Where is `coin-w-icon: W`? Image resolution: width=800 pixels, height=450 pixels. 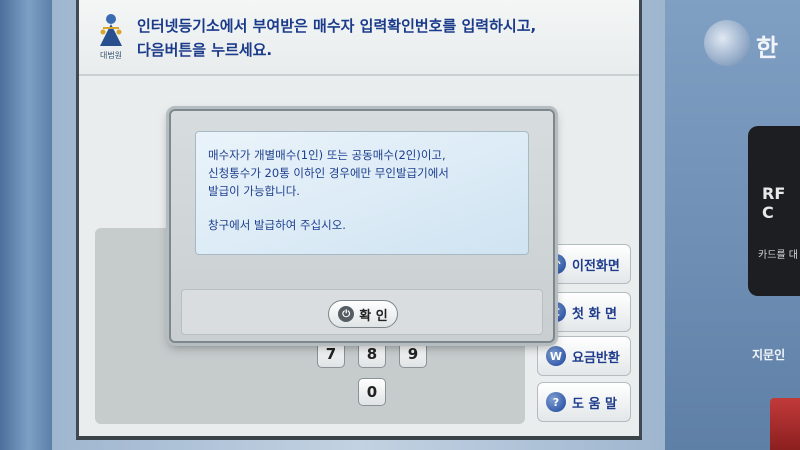 coin-w-icon: W is located at coordinates (556, 356).